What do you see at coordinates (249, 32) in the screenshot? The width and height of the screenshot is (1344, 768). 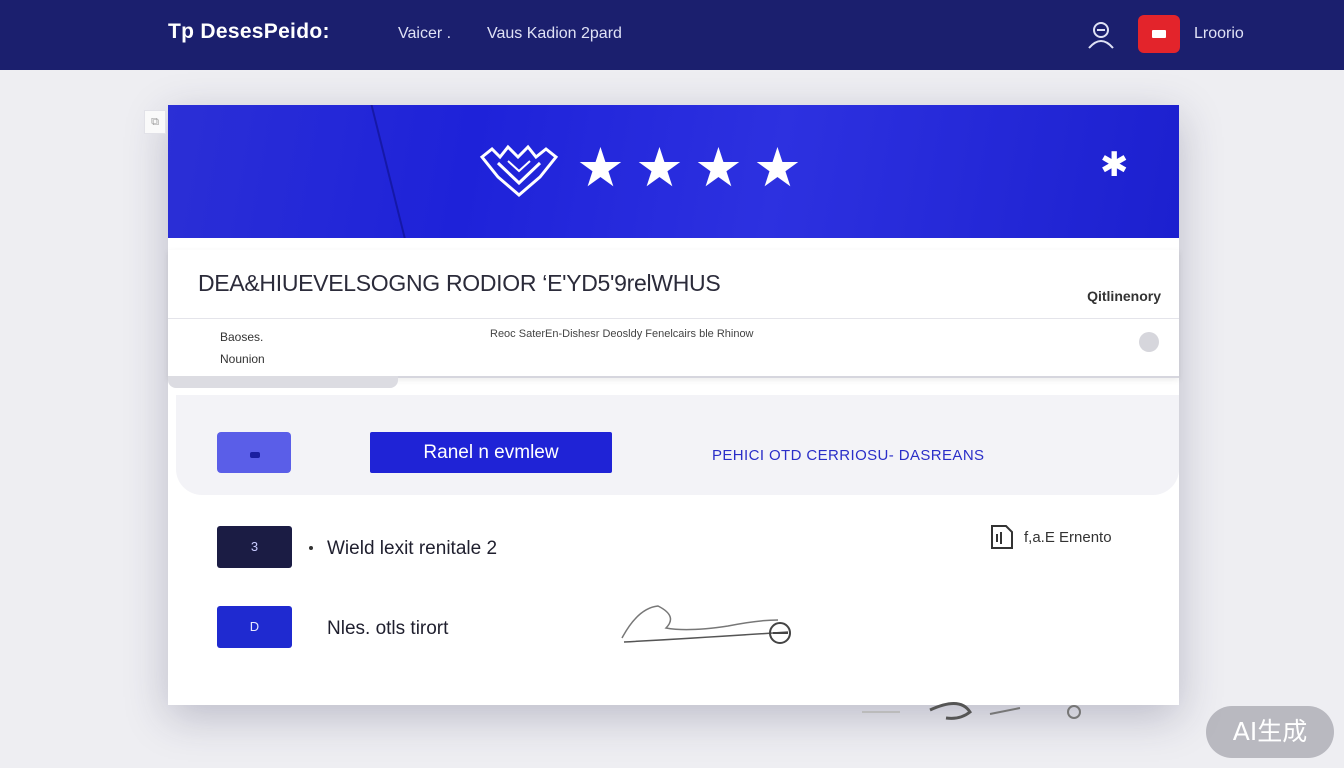 I see `brand-title: Tp DesesPeido:` at bounding box center [249, 32].